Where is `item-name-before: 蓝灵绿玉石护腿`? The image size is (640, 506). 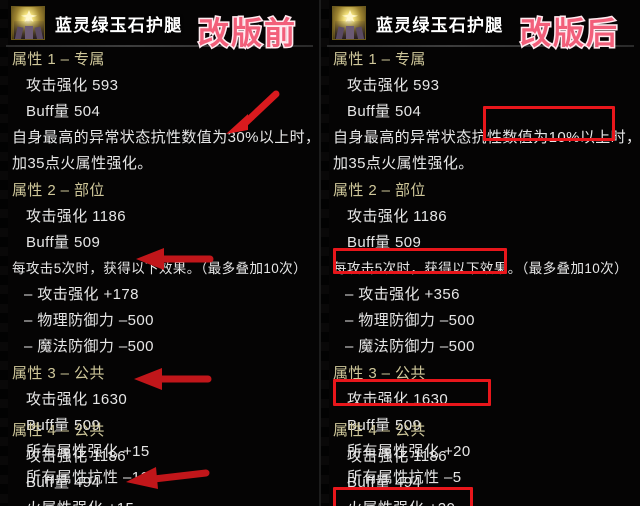
item-name-before: 蓝灵绿玉石护腿 is located at coordinates (119, 25).